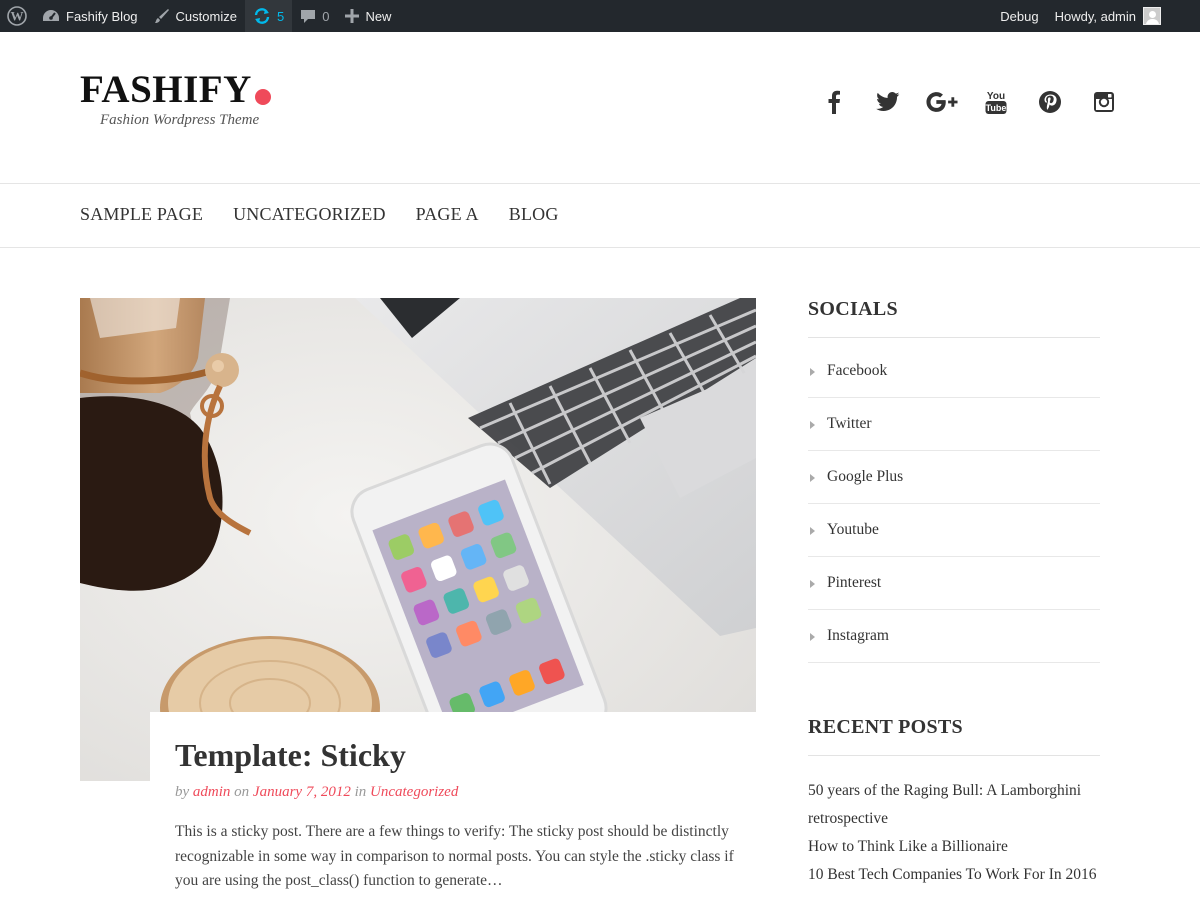  I want to click on updates-icon, so click(262, 16).